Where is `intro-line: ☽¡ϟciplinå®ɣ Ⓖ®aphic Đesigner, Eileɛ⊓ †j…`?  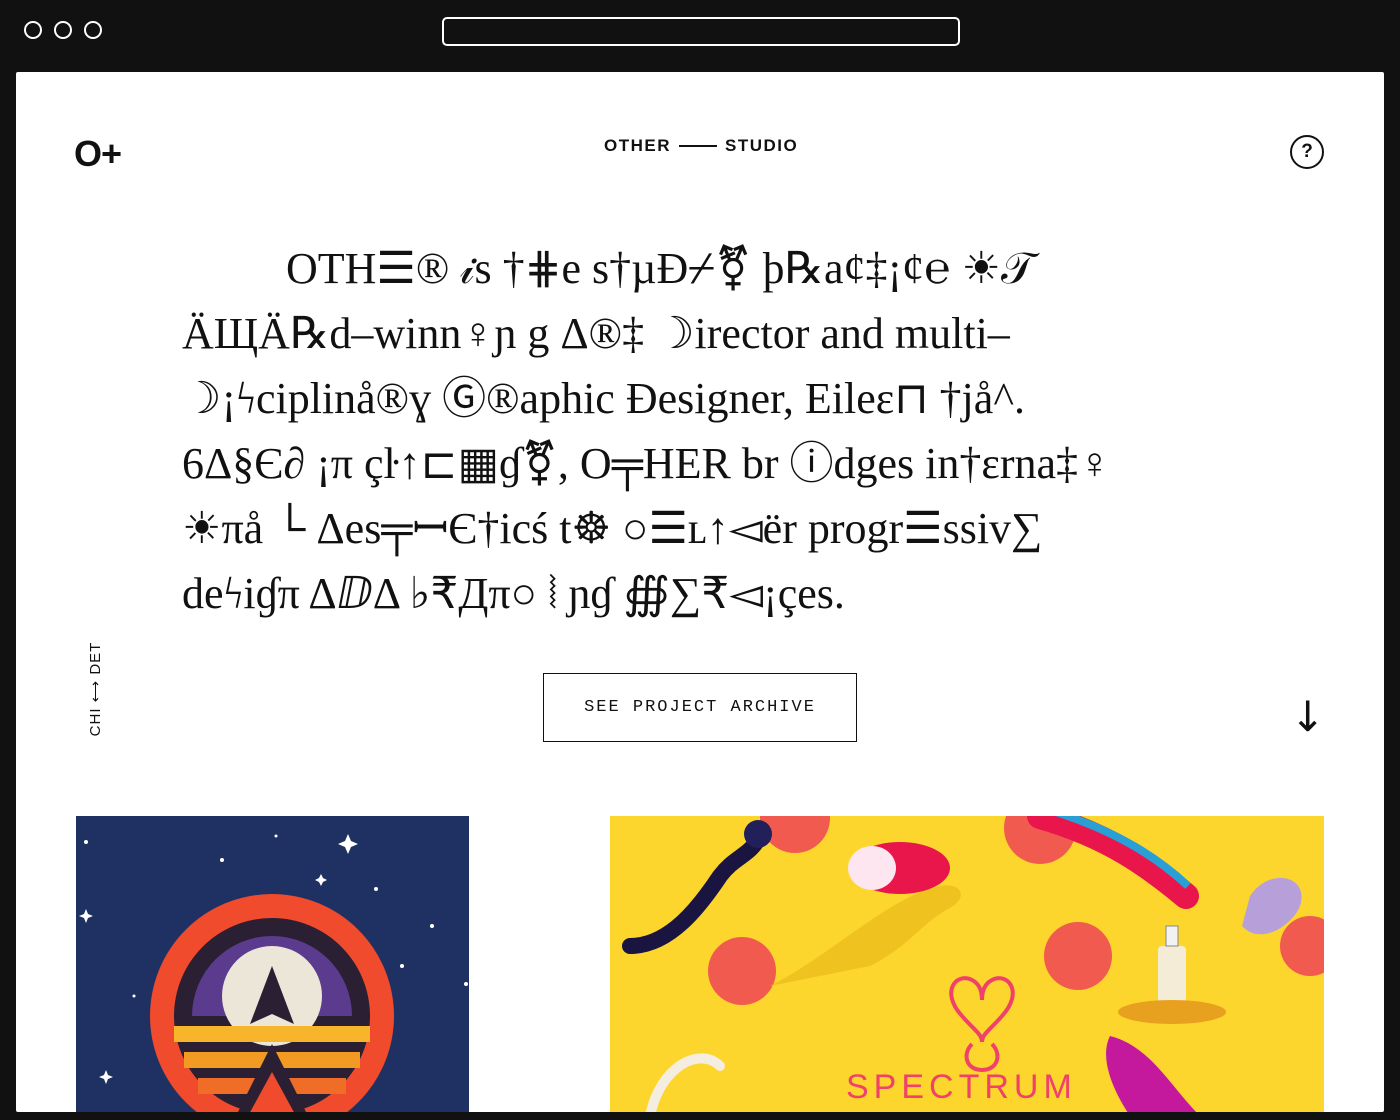 intro-line: ☽¡ϟciplinå®ɣ Ⓖ®aphic Đesigner, Eileɛ⊓ †j… is located at coordinates (603, 398).